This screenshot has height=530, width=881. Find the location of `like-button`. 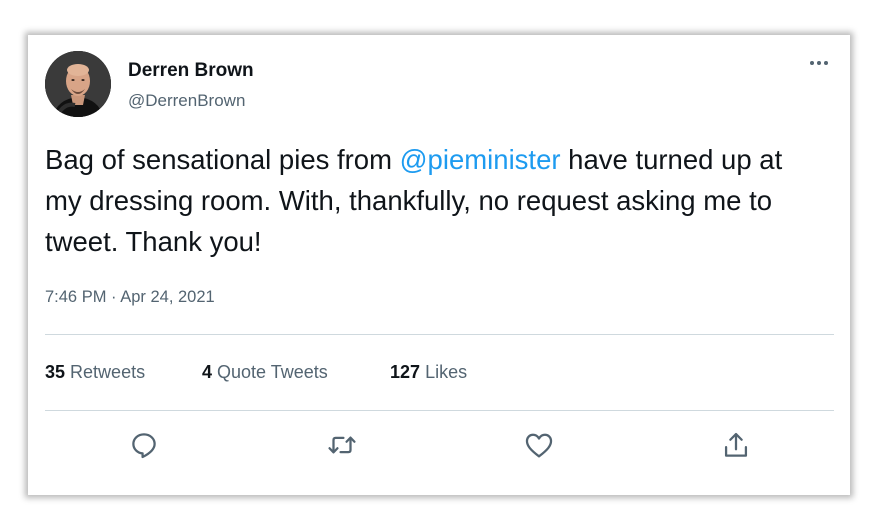

like-button is located at coordinates (539, 445).